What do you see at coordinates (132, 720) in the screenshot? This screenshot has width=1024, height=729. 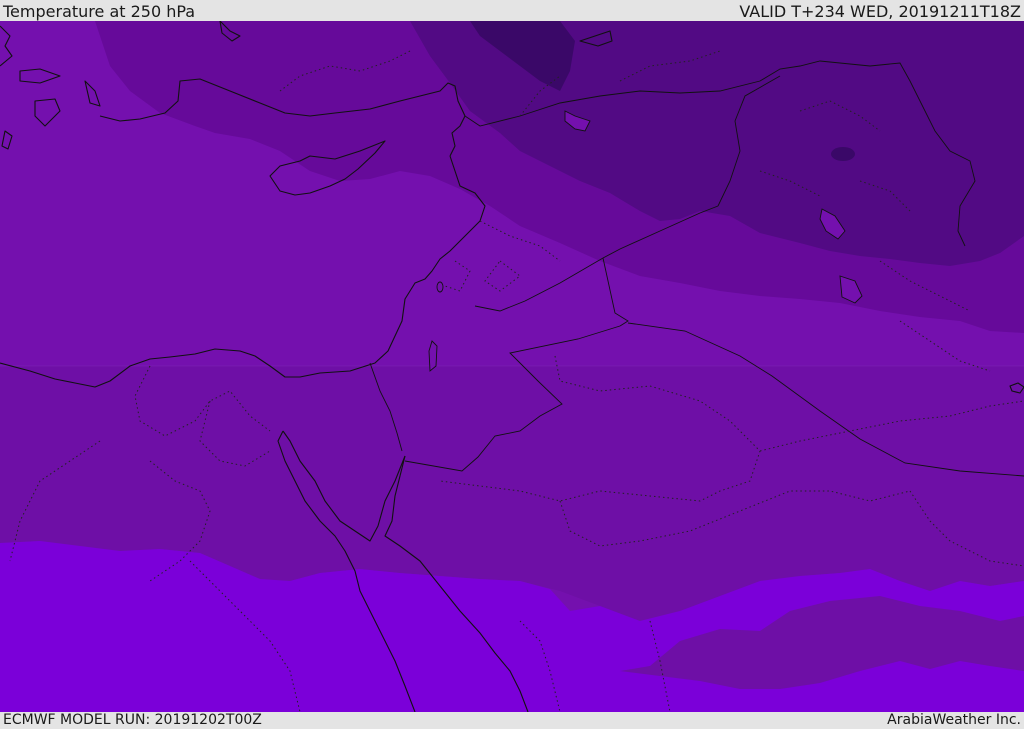 I see `model-run-label: ECMWF MODEL RUN: 20191202T00Z` at bounding box center [132, 720].